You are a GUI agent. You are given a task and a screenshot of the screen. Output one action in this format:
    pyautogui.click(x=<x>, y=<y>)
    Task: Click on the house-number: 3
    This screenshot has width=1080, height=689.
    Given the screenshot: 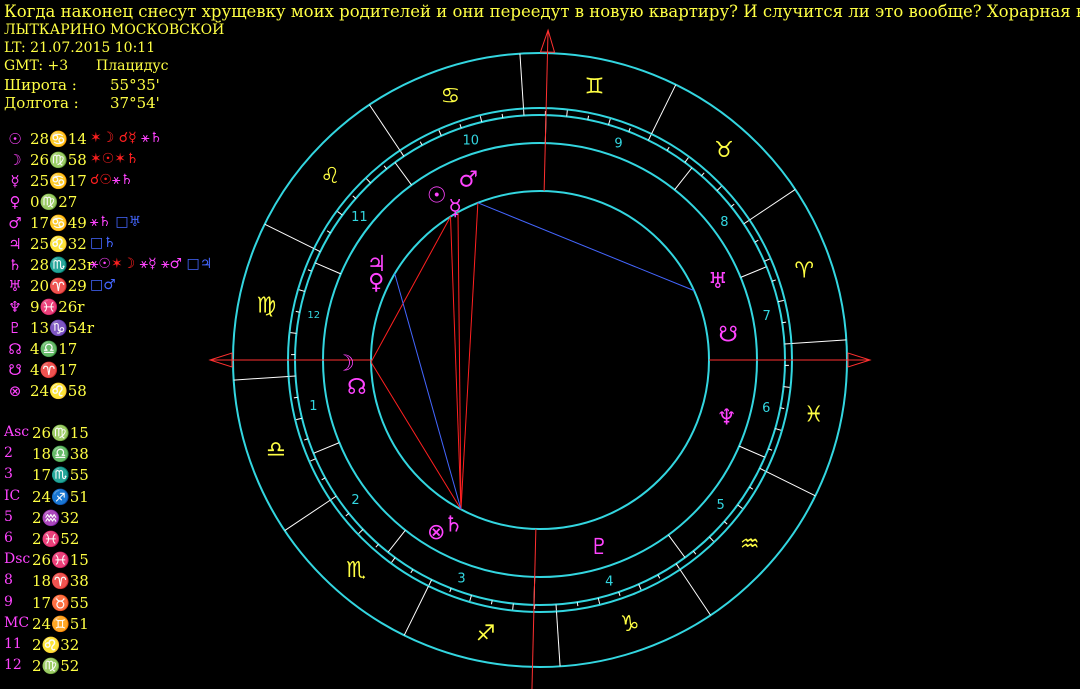 What is the action you would take?
    pyautogui.click(x=461, y=578)
    